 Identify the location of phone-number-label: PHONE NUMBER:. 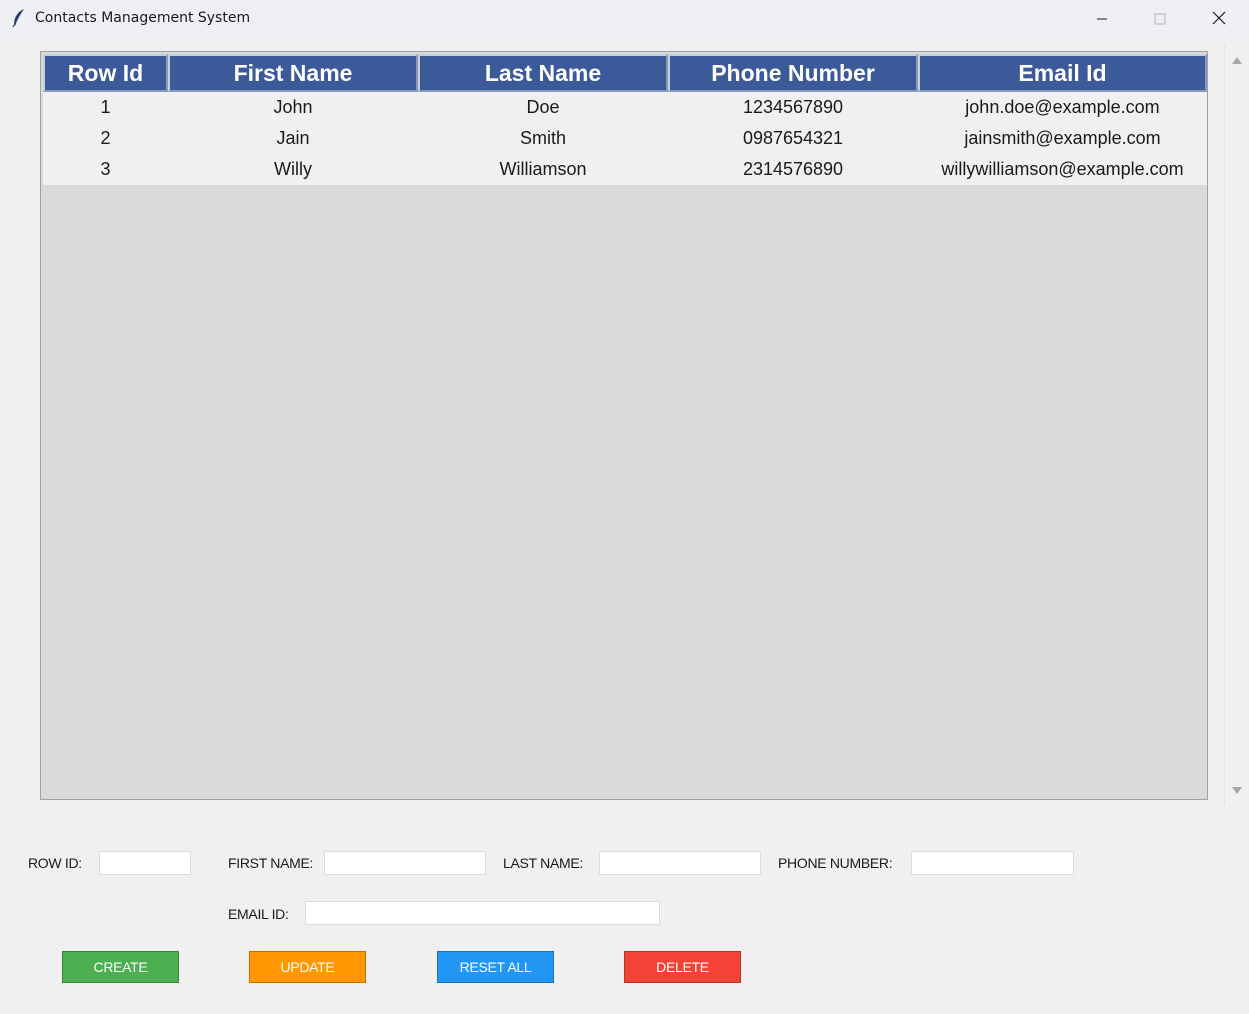
(835, 863).